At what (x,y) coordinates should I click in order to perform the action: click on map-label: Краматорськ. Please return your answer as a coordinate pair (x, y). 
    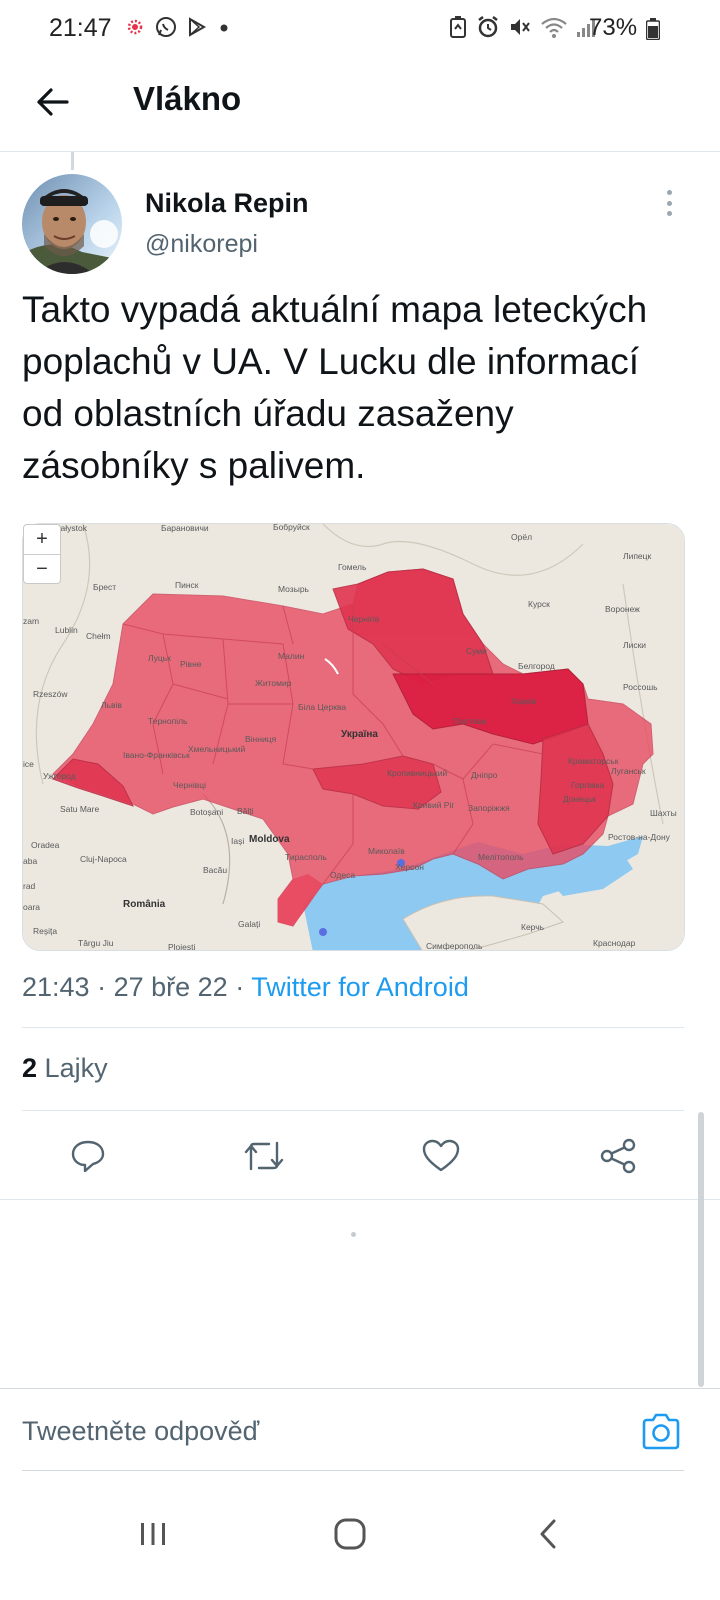
    Looking at the image, I should click on (593, 761).